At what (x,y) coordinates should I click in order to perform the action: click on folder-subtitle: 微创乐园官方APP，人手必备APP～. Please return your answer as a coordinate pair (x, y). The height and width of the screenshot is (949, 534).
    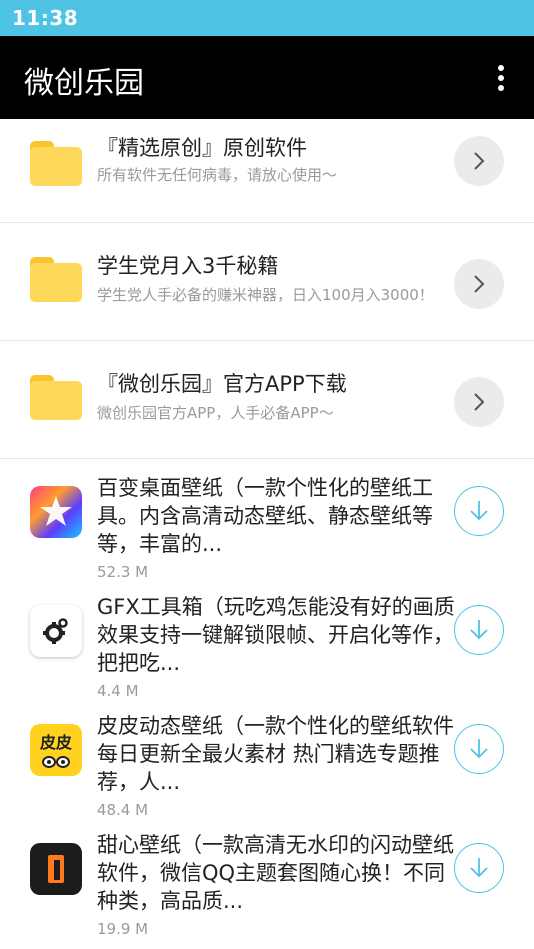
    Looking at the image, I should click on (215, 413).